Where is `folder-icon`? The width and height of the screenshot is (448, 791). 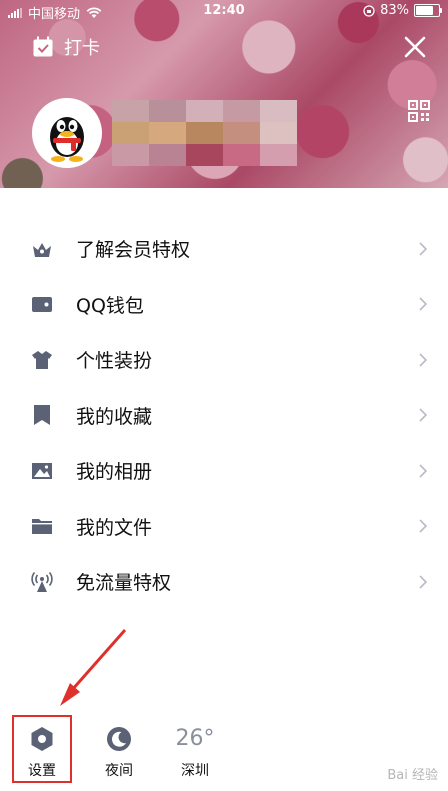
folder-icon is located at coordinates (42, 526).